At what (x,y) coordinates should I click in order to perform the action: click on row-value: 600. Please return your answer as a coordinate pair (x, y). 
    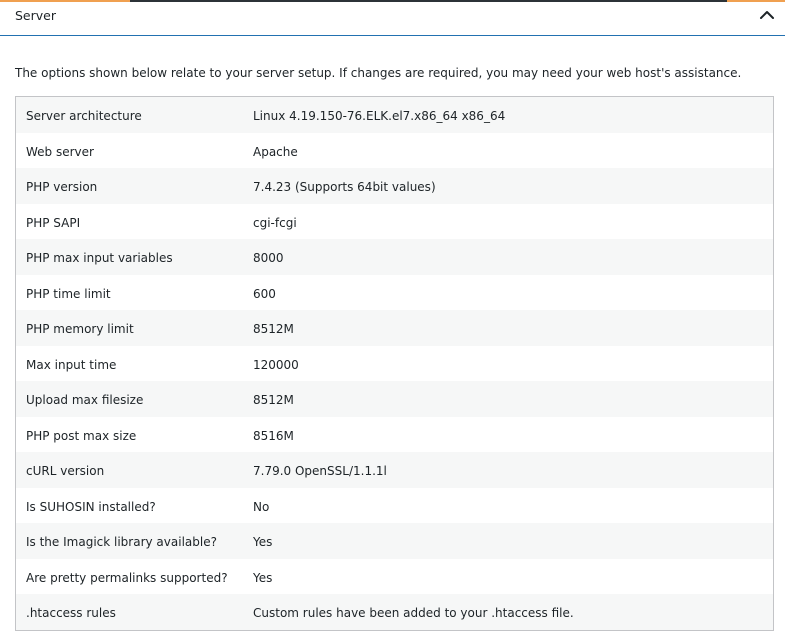
    Looking at the image, I should click on (264, 293).